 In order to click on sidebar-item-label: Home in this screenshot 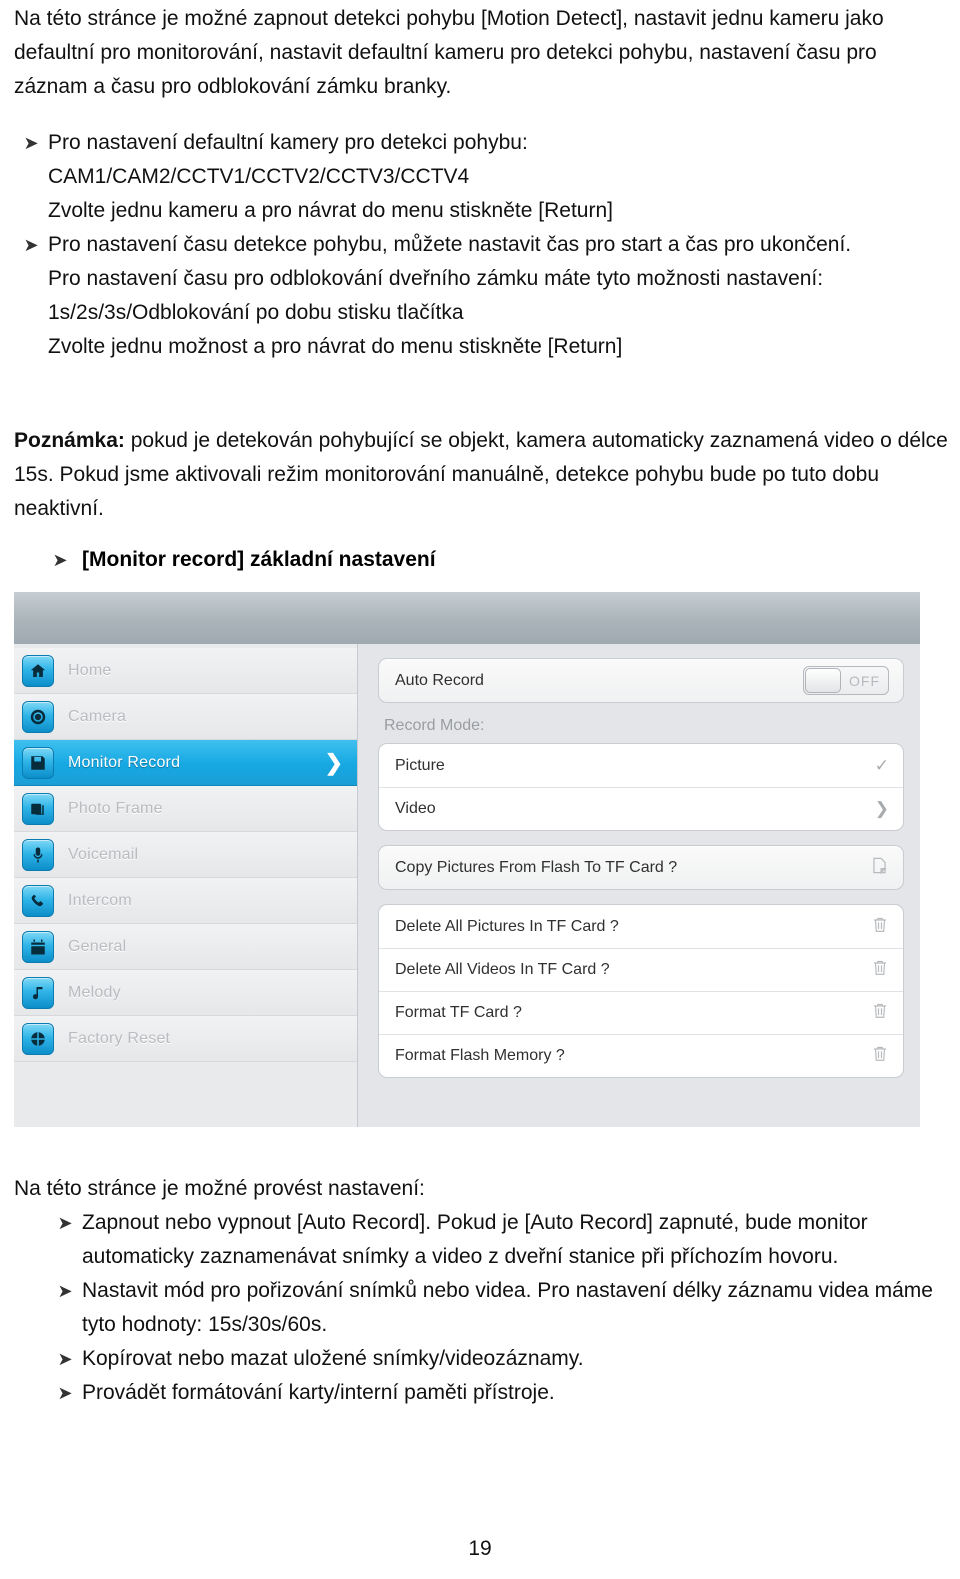, I will do `click(90, 670)`.